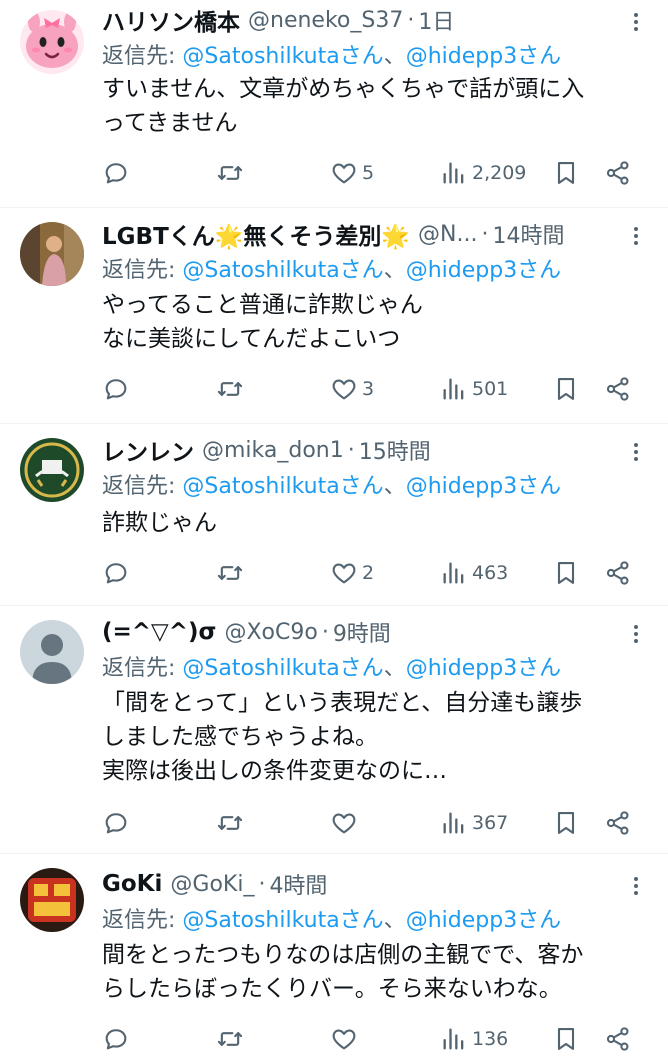  Describe the element at coordinates (490, 1039) in the screenshot. I see `view-count: 136` at that location.